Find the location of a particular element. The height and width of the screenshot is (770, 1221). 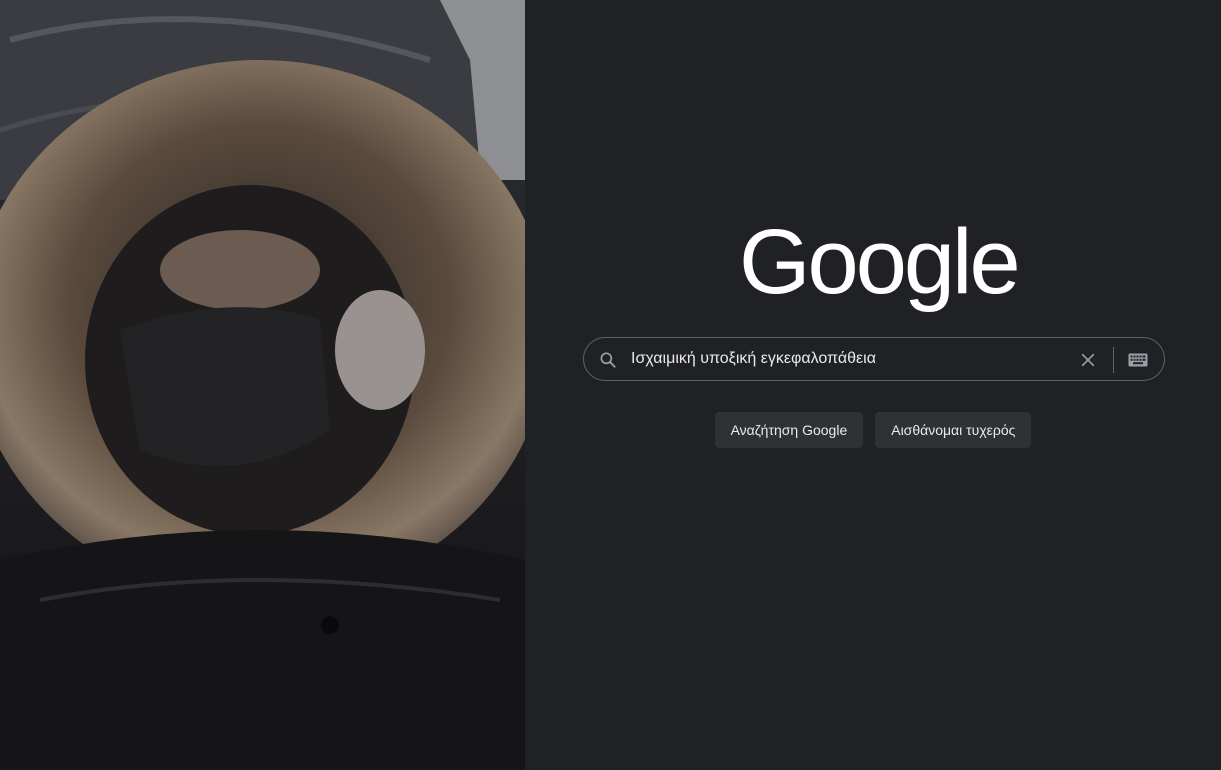

close-icon is located at coordinates (1088, 360).